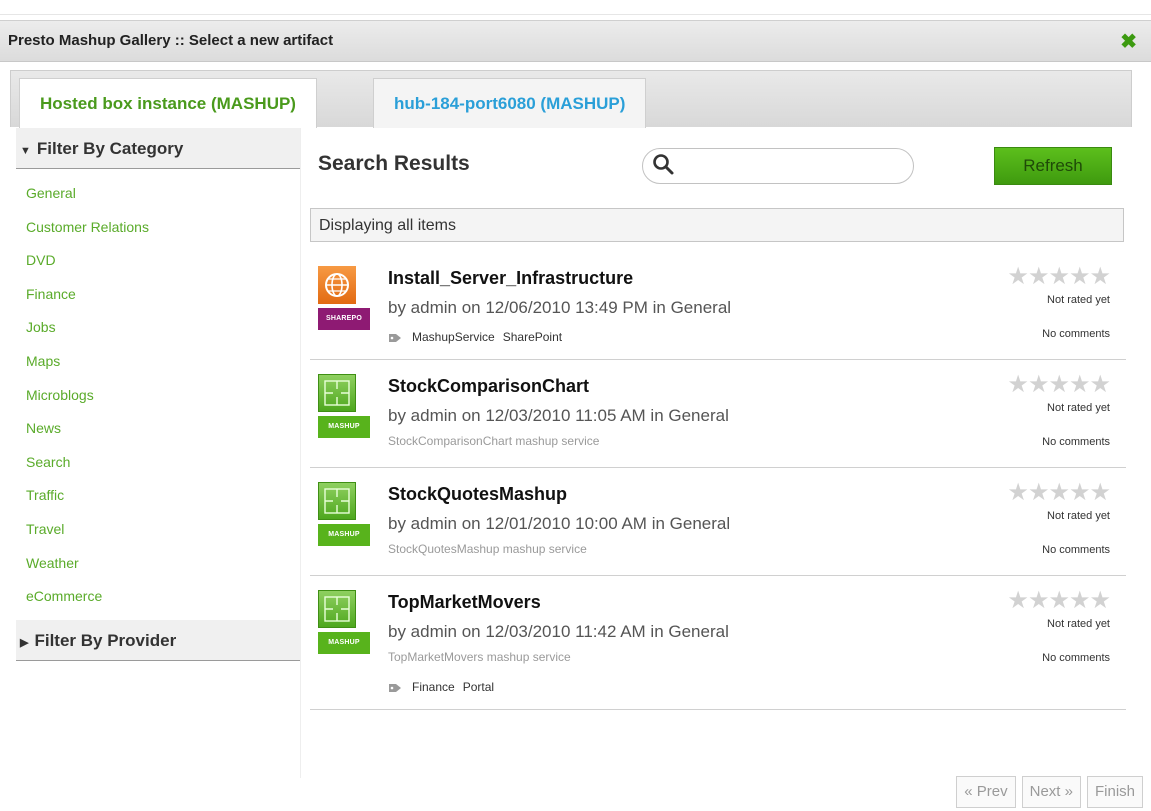  Describe the element at coordinates (477, 494) in the screenshot. I see `item-title: StockQuotesMashup` at that location.